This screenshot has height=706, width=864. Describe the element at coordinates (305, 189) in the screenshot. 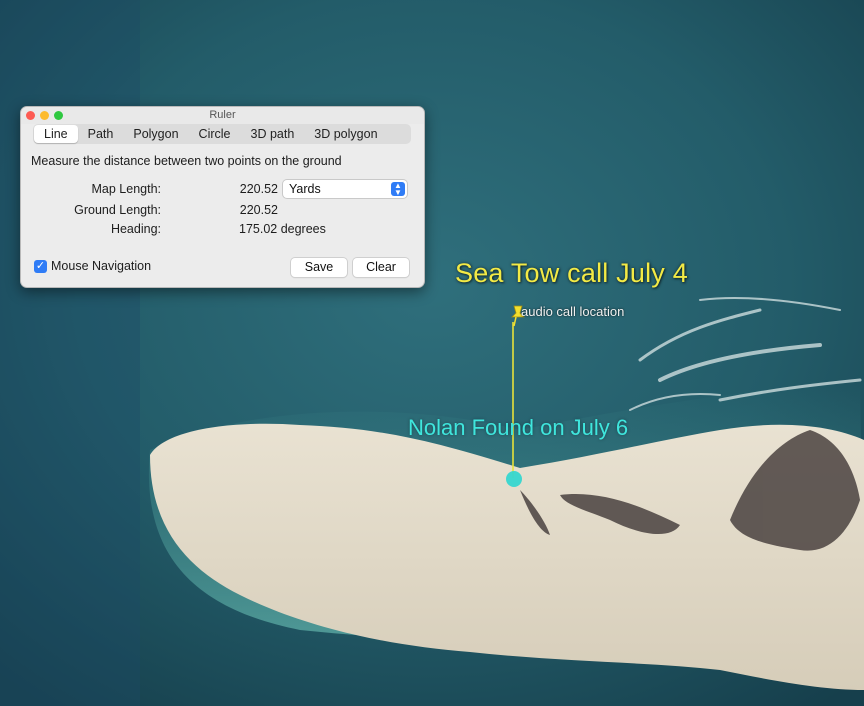

I see `unit-select-value: Yards` at that location.